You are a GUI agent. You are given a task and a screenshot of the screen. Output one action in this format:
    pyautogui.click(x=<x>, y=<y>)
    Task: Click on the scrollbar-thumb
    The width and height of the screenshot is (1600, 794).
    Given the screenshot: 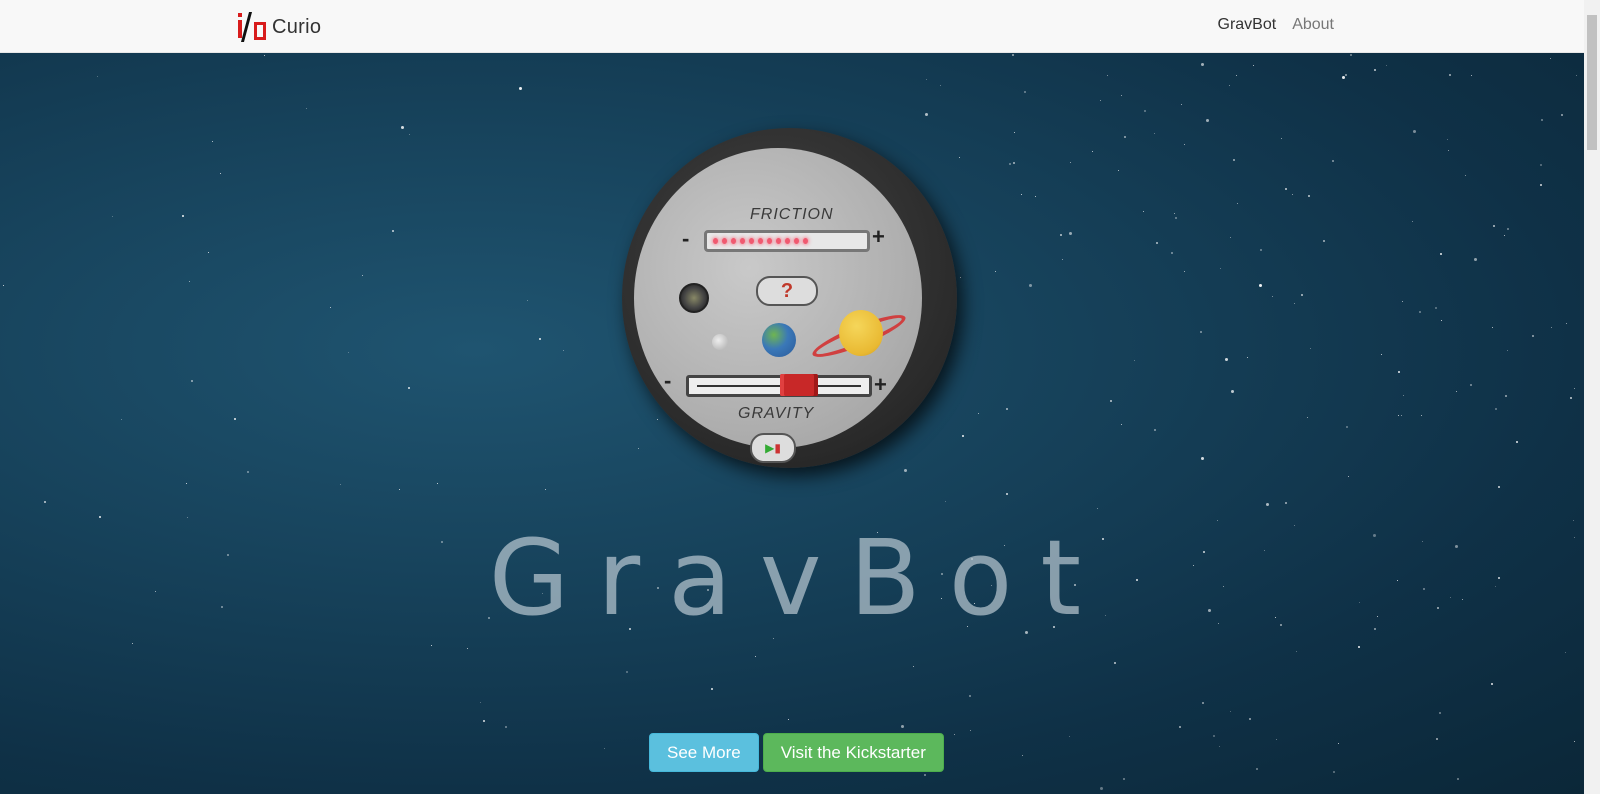 What is the action you would take?
    pyautogui.click(x=1592, y=82)
    